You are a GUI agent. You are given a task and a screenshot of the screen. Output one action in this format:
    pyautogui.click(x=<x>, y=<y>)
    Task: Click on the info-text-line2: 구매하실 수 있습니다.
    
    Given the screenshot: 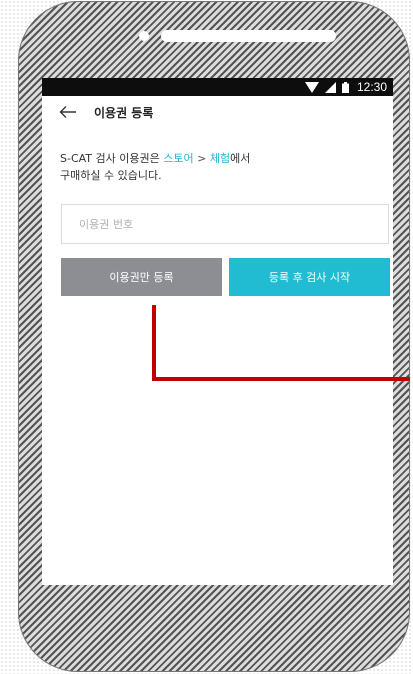 What is the action you would take?
    pyautogui.click(x=111, y=175)
    